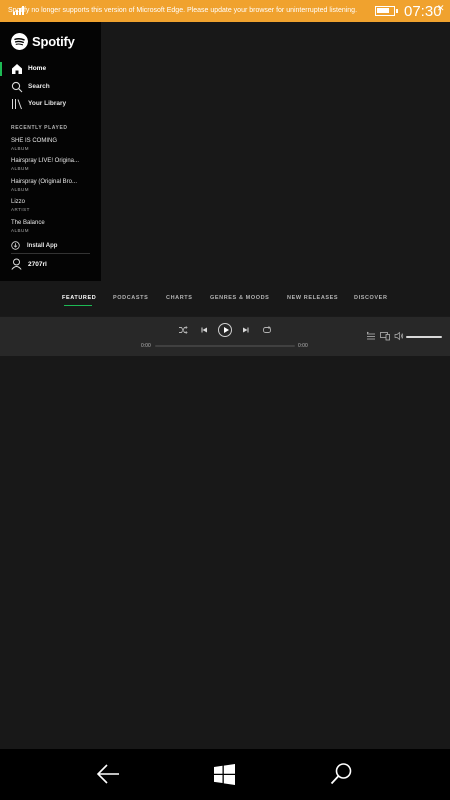 The width and height of the screenshot is (450, 800). I want to click on sidebar-item-label: Home, so click(37, 68).